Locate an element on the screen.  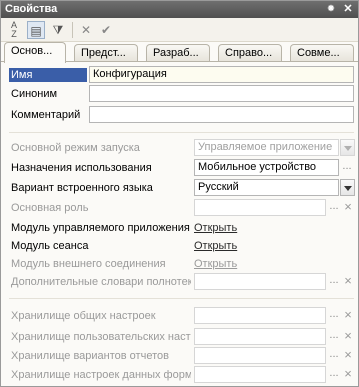
user-settings-storage-label: Хранилище пользовательских настроек is located at coordinates (101, 337).